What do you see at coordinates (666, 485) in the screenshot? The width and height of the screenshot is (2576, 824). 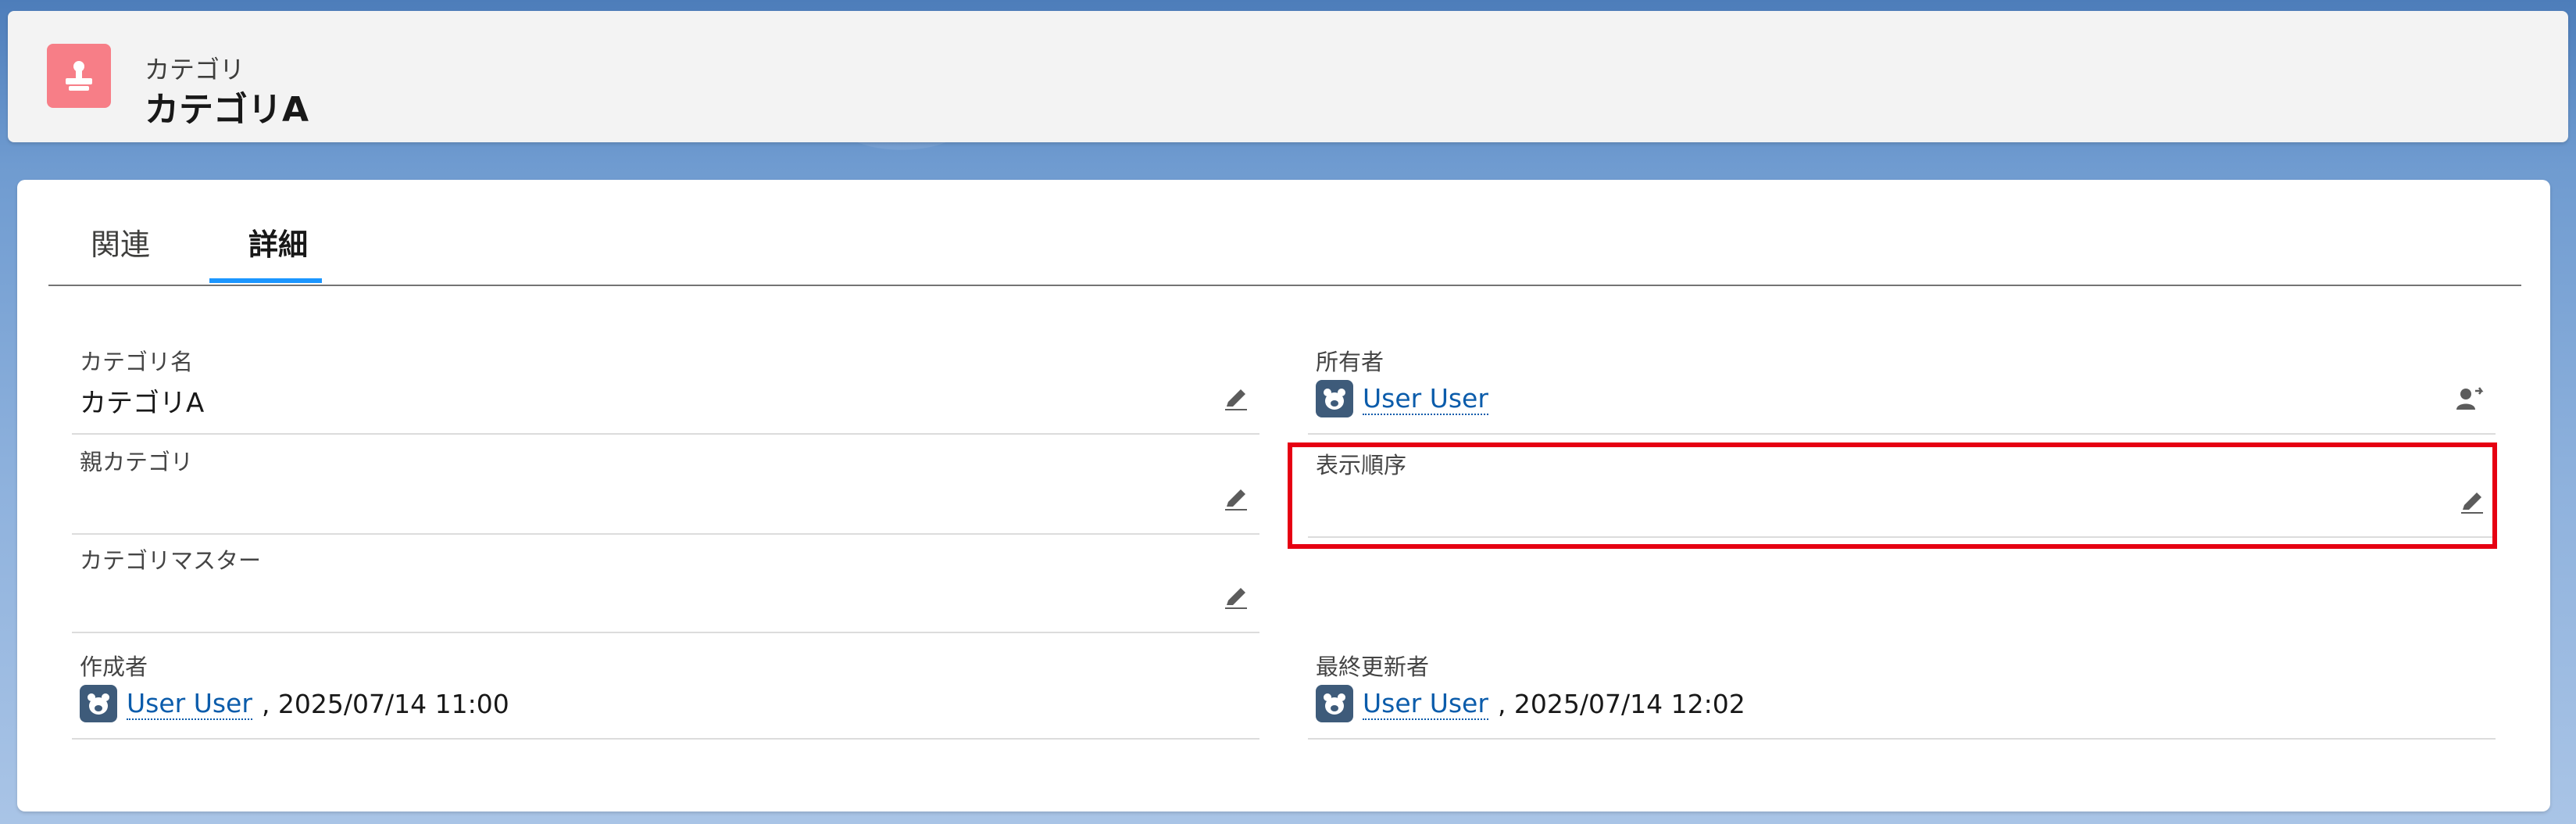 I see `field-parent-category: 親カテゴリ` at bounding box center [666, 485].